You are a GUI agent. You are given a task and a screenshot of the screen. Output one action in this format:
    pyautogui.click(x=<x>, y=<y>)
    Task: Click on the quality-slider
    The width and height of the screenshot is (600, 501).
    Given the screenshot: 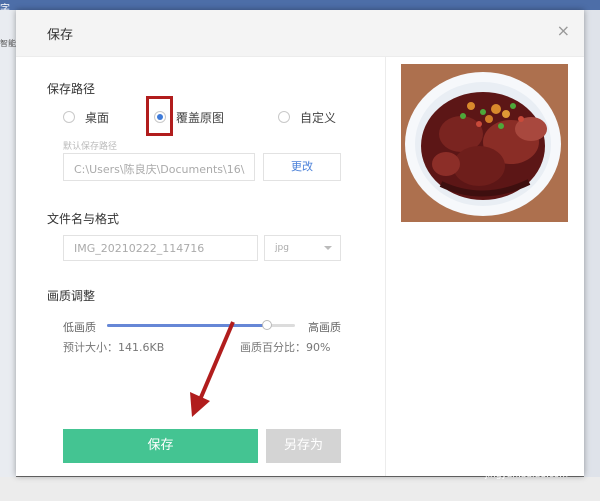 What is the action you would take?
    pyautogui.click(x=201, y=325)
    